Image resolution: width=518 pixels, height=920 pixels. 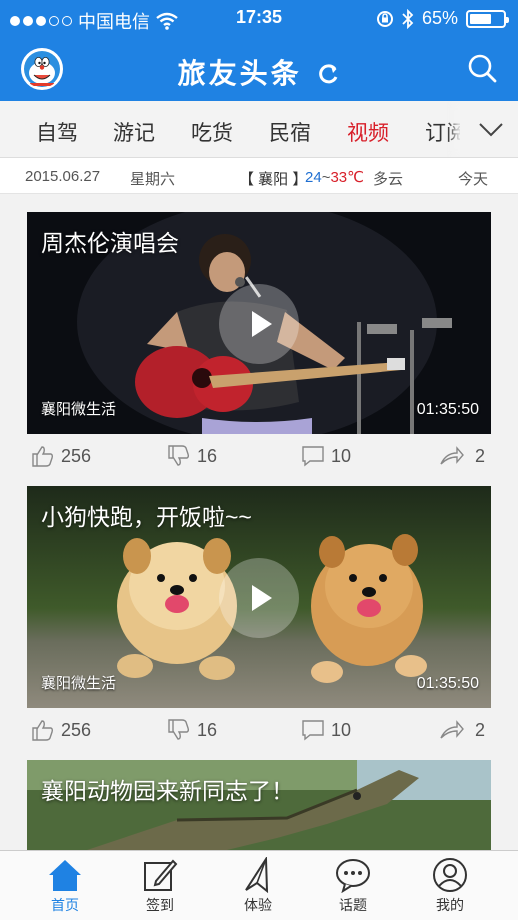 I want to click on status-right: 65%, so click(x=442, y=18).